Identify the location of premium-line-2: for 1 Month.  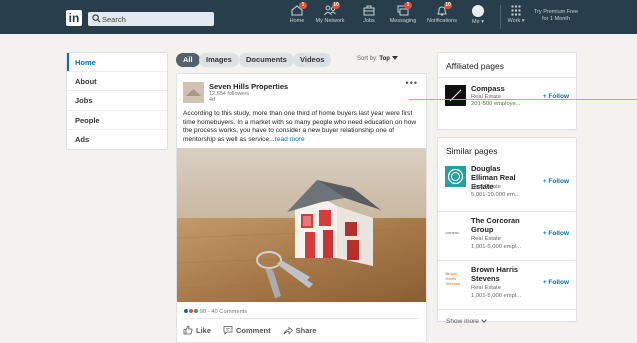
(556, 19).